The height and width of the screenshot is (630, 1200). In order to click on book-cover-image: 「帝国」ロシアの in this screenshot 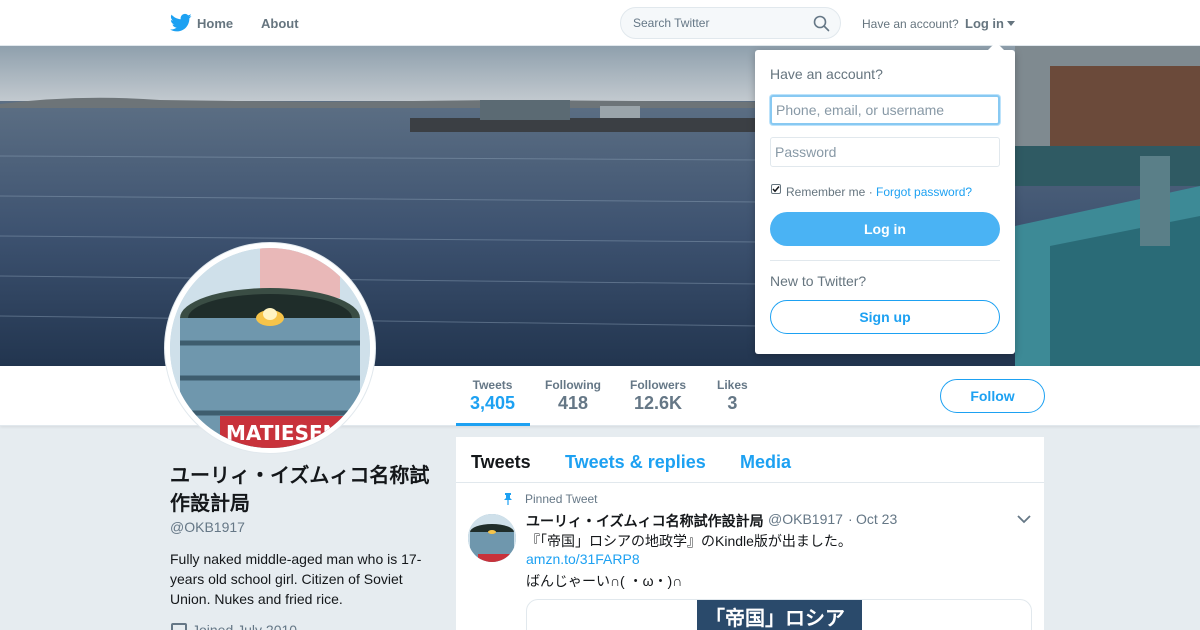, I will do `click(779, 615)`.